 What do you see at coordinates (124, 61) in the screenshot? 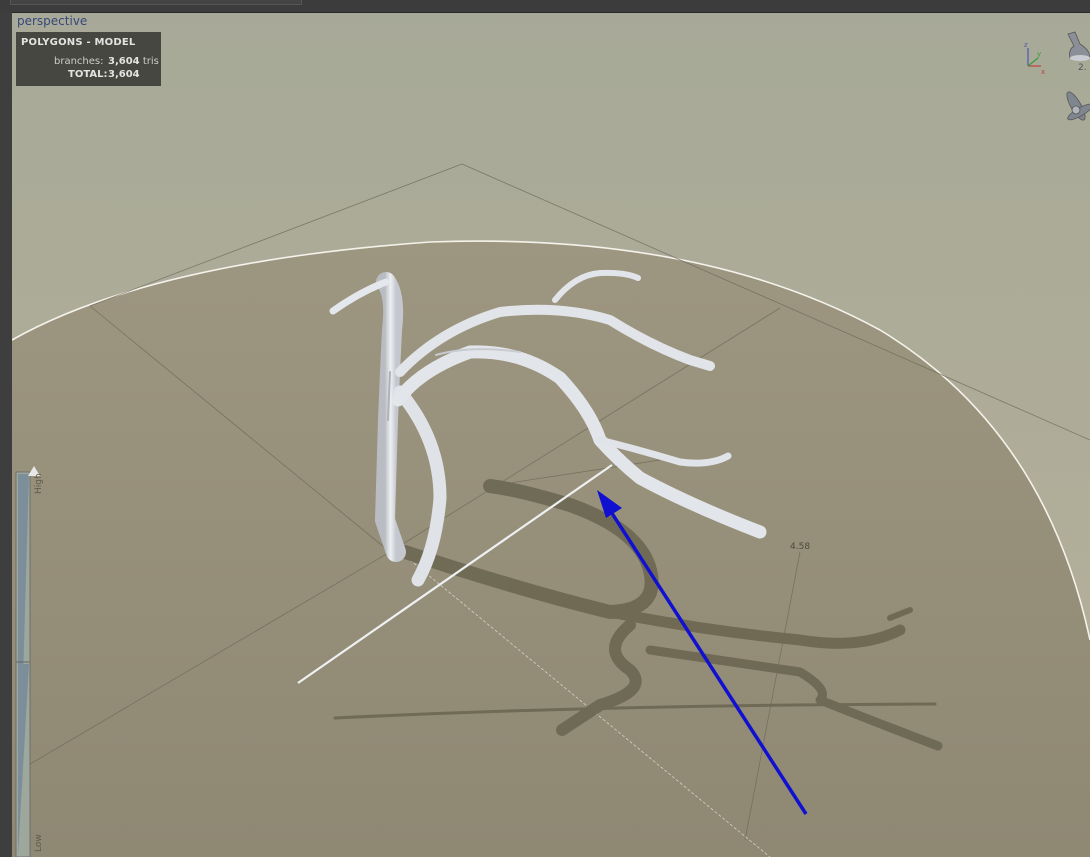
I see `branches-count: 3,604` at bounding box center [124, 61].